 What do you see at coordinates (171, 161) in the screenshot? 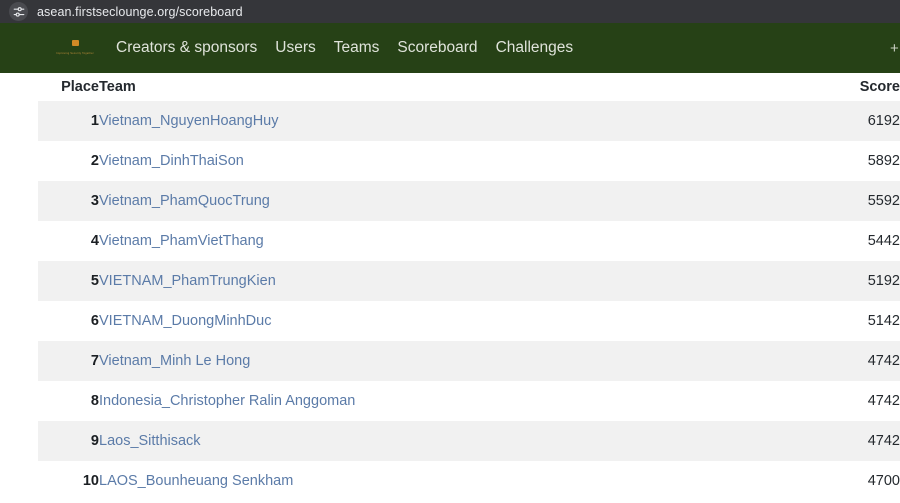
I see `team-link: Vietnam_DinhThaiSon` at bounding box center [171, 161].